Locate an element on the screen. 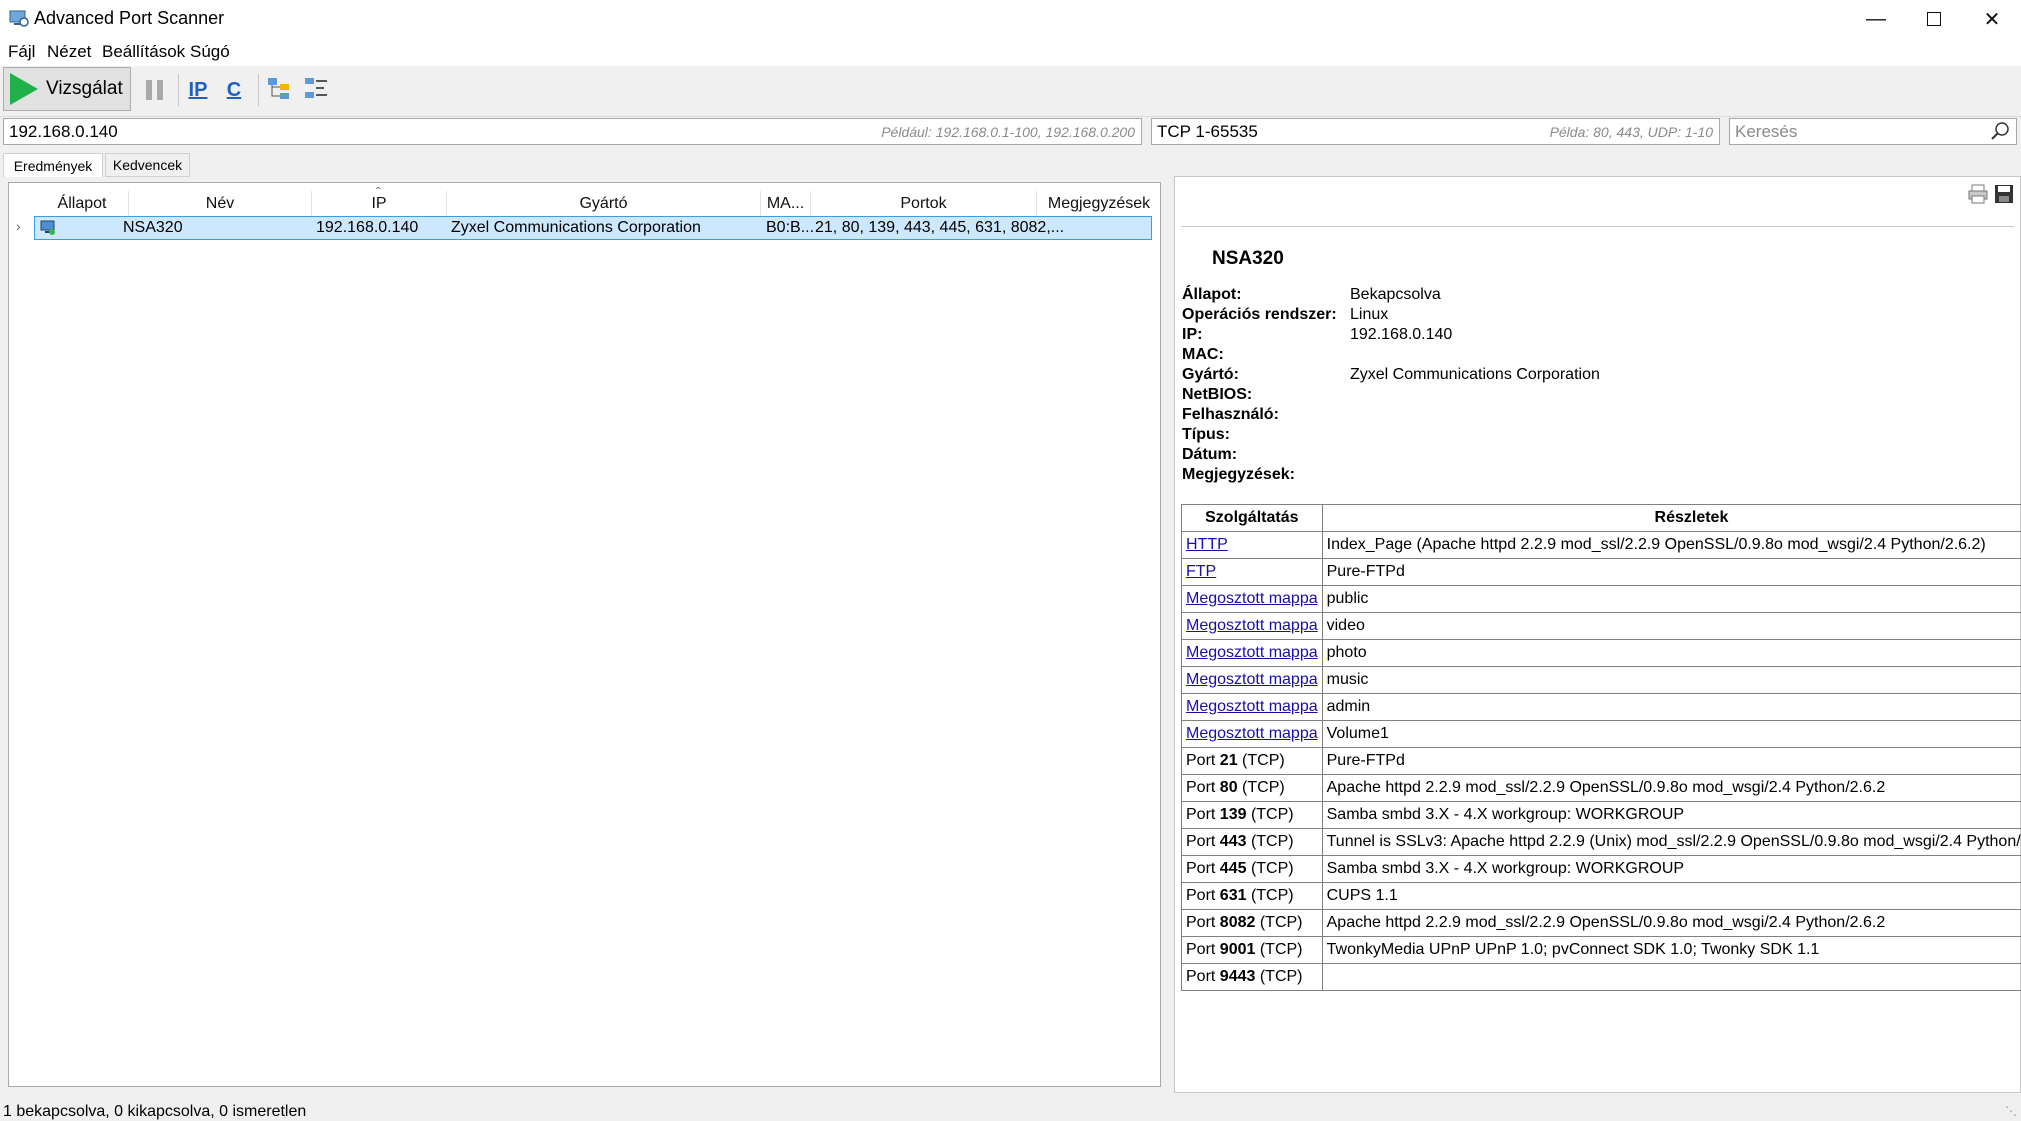 The image size is (2021, 1121). port-number: 443 is located at coordinates (1233, 841).